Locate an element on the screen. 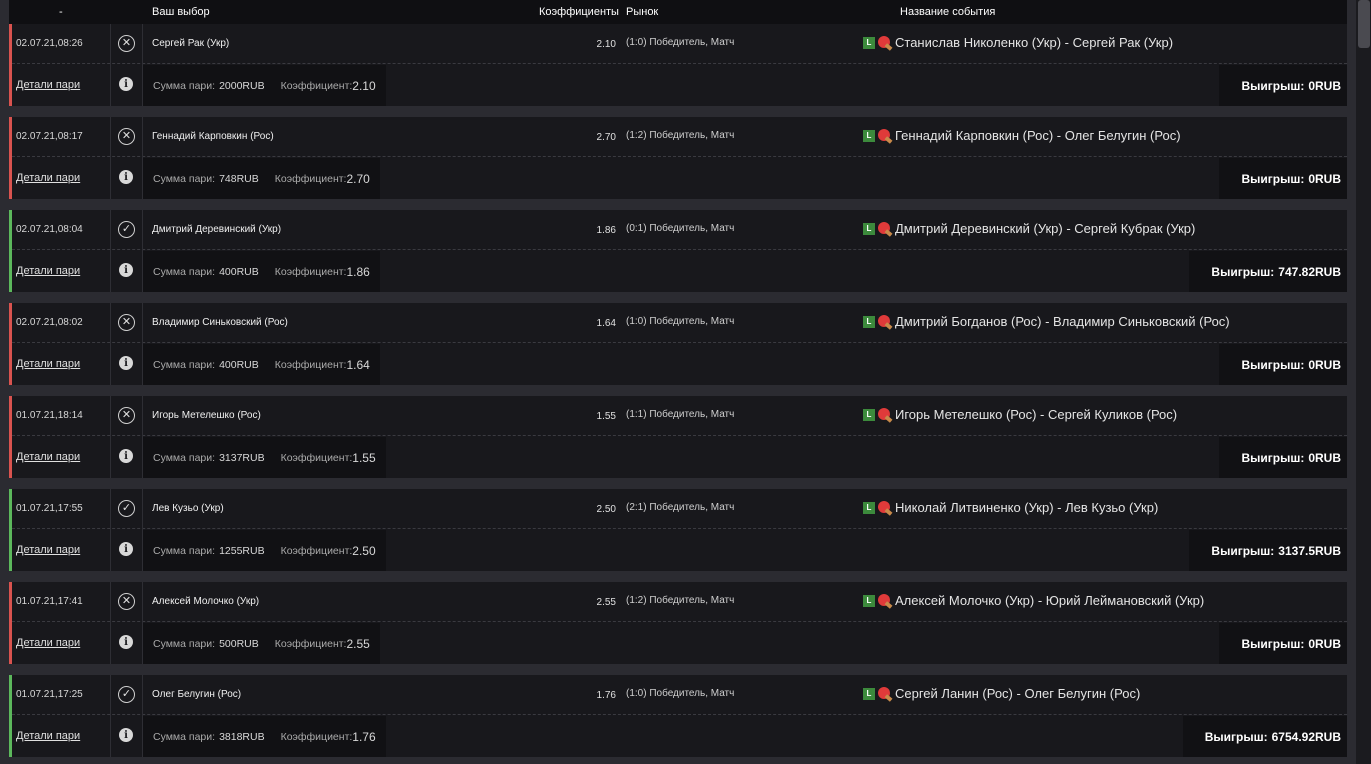 This screenshot has height=764, width=1371. check-circle-icon: ✓ is located at coordinates (126, 229).